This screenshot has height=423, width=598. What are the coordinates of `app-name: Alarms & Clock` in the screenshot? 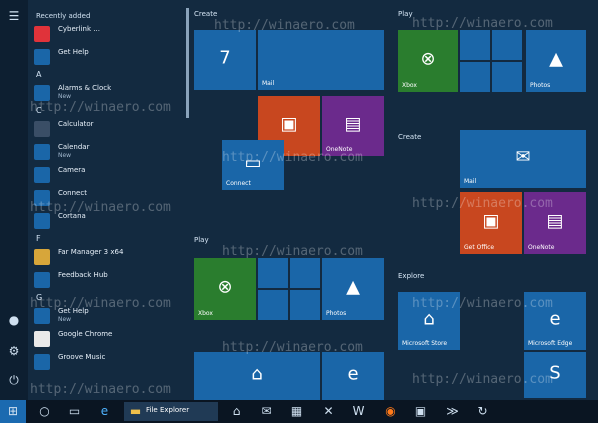 It's located at (85, 88).